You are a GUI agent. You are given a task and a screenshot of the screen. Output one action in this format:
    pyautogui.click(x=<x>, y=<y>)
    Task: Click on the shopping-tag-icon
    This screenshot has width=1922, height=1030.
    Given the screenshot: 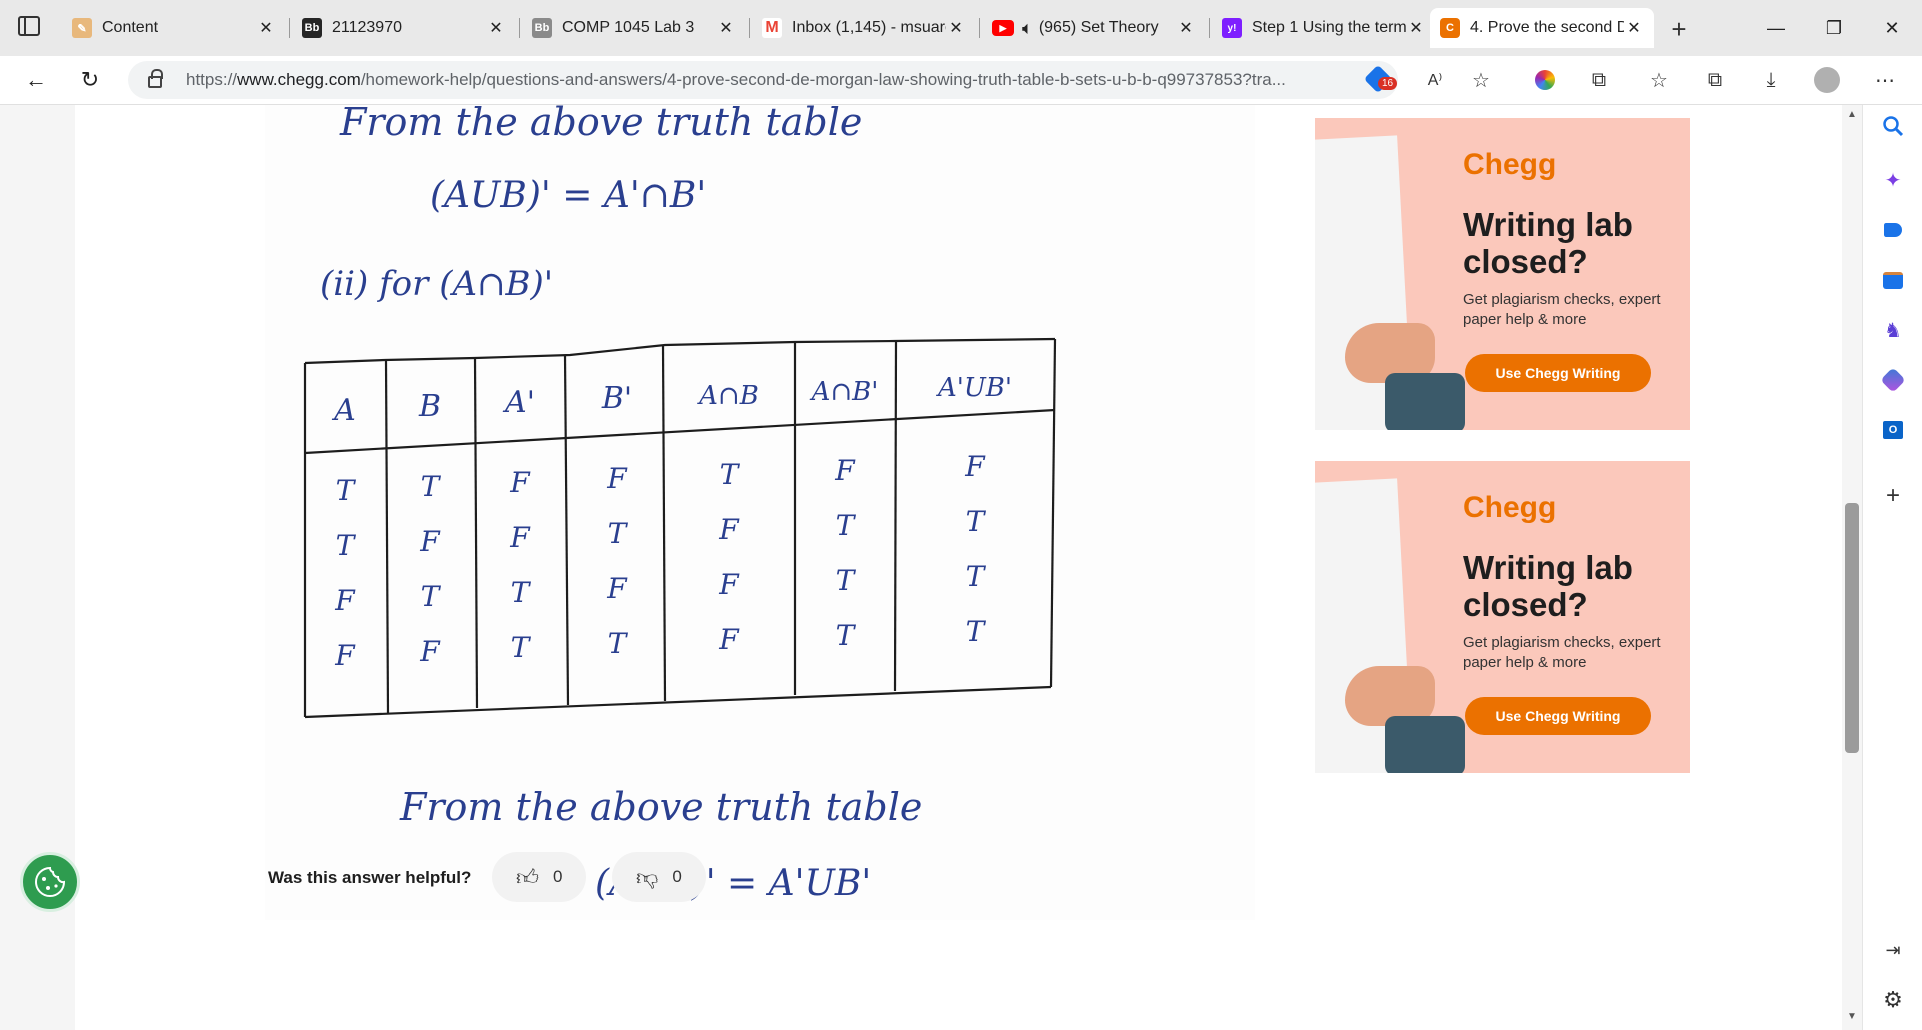 What is the action you would take?
    pyautogui.click(x=1893, y=230)
    